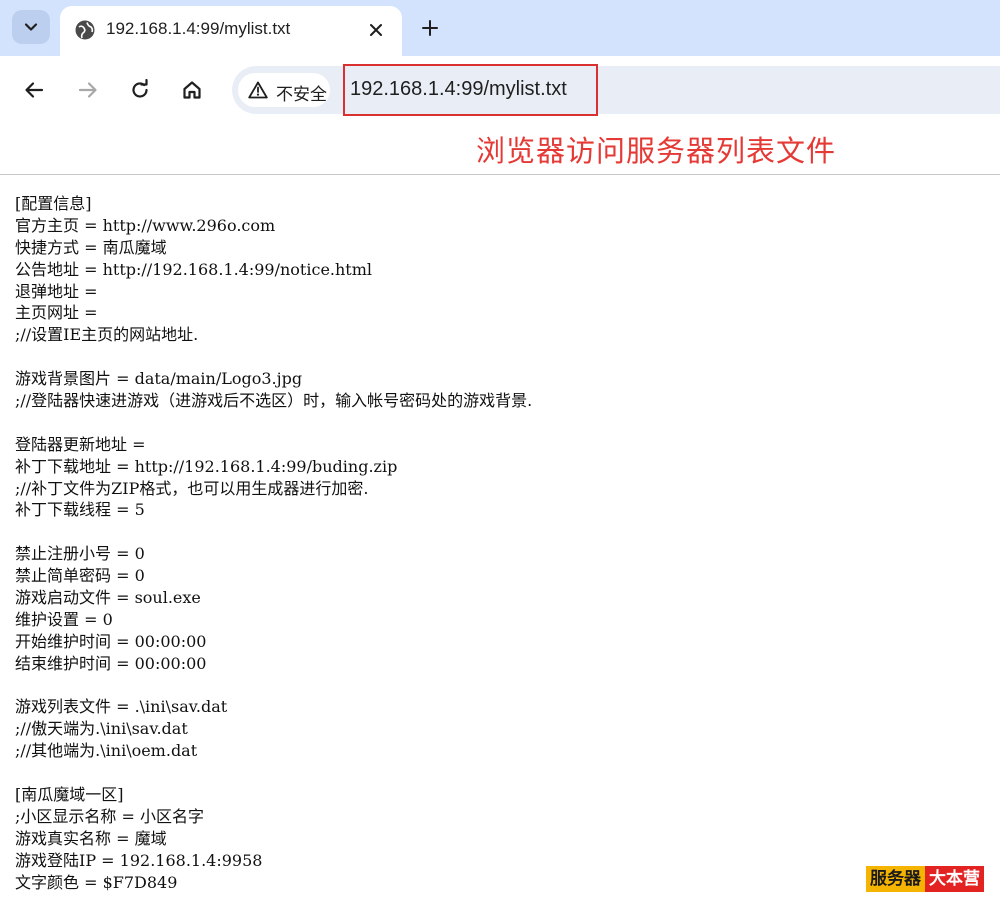 The width and height of the screenshot is (1000, 903). What do you see at coordinates (139, 860) in the screenshot?
I see `text-line: 游戏登陆IP = 192.168.1.4:9958` at bounding box center [139, 860].